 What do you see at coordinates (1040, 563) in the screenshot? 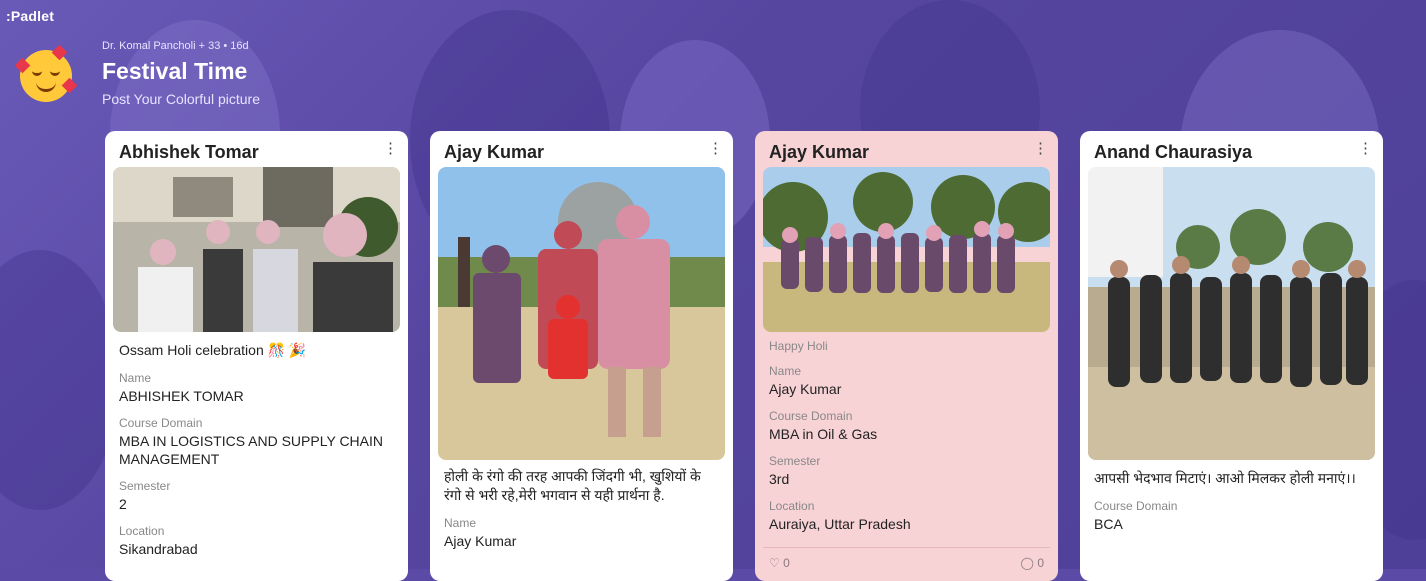
I see `comment-count: 0` at bounding box center [1040, 563].